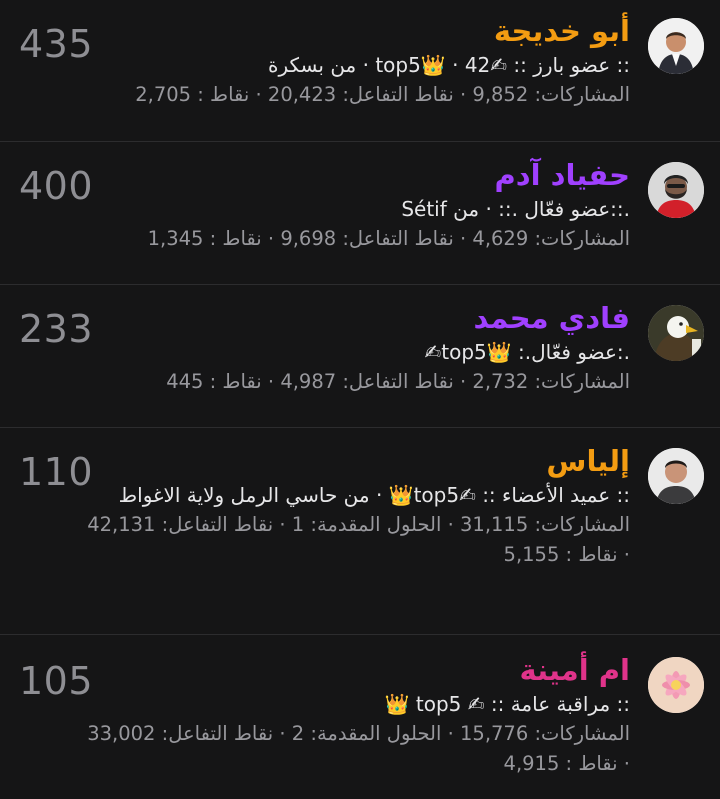  I want to click on member-name: إلياس, so click(324, 461).